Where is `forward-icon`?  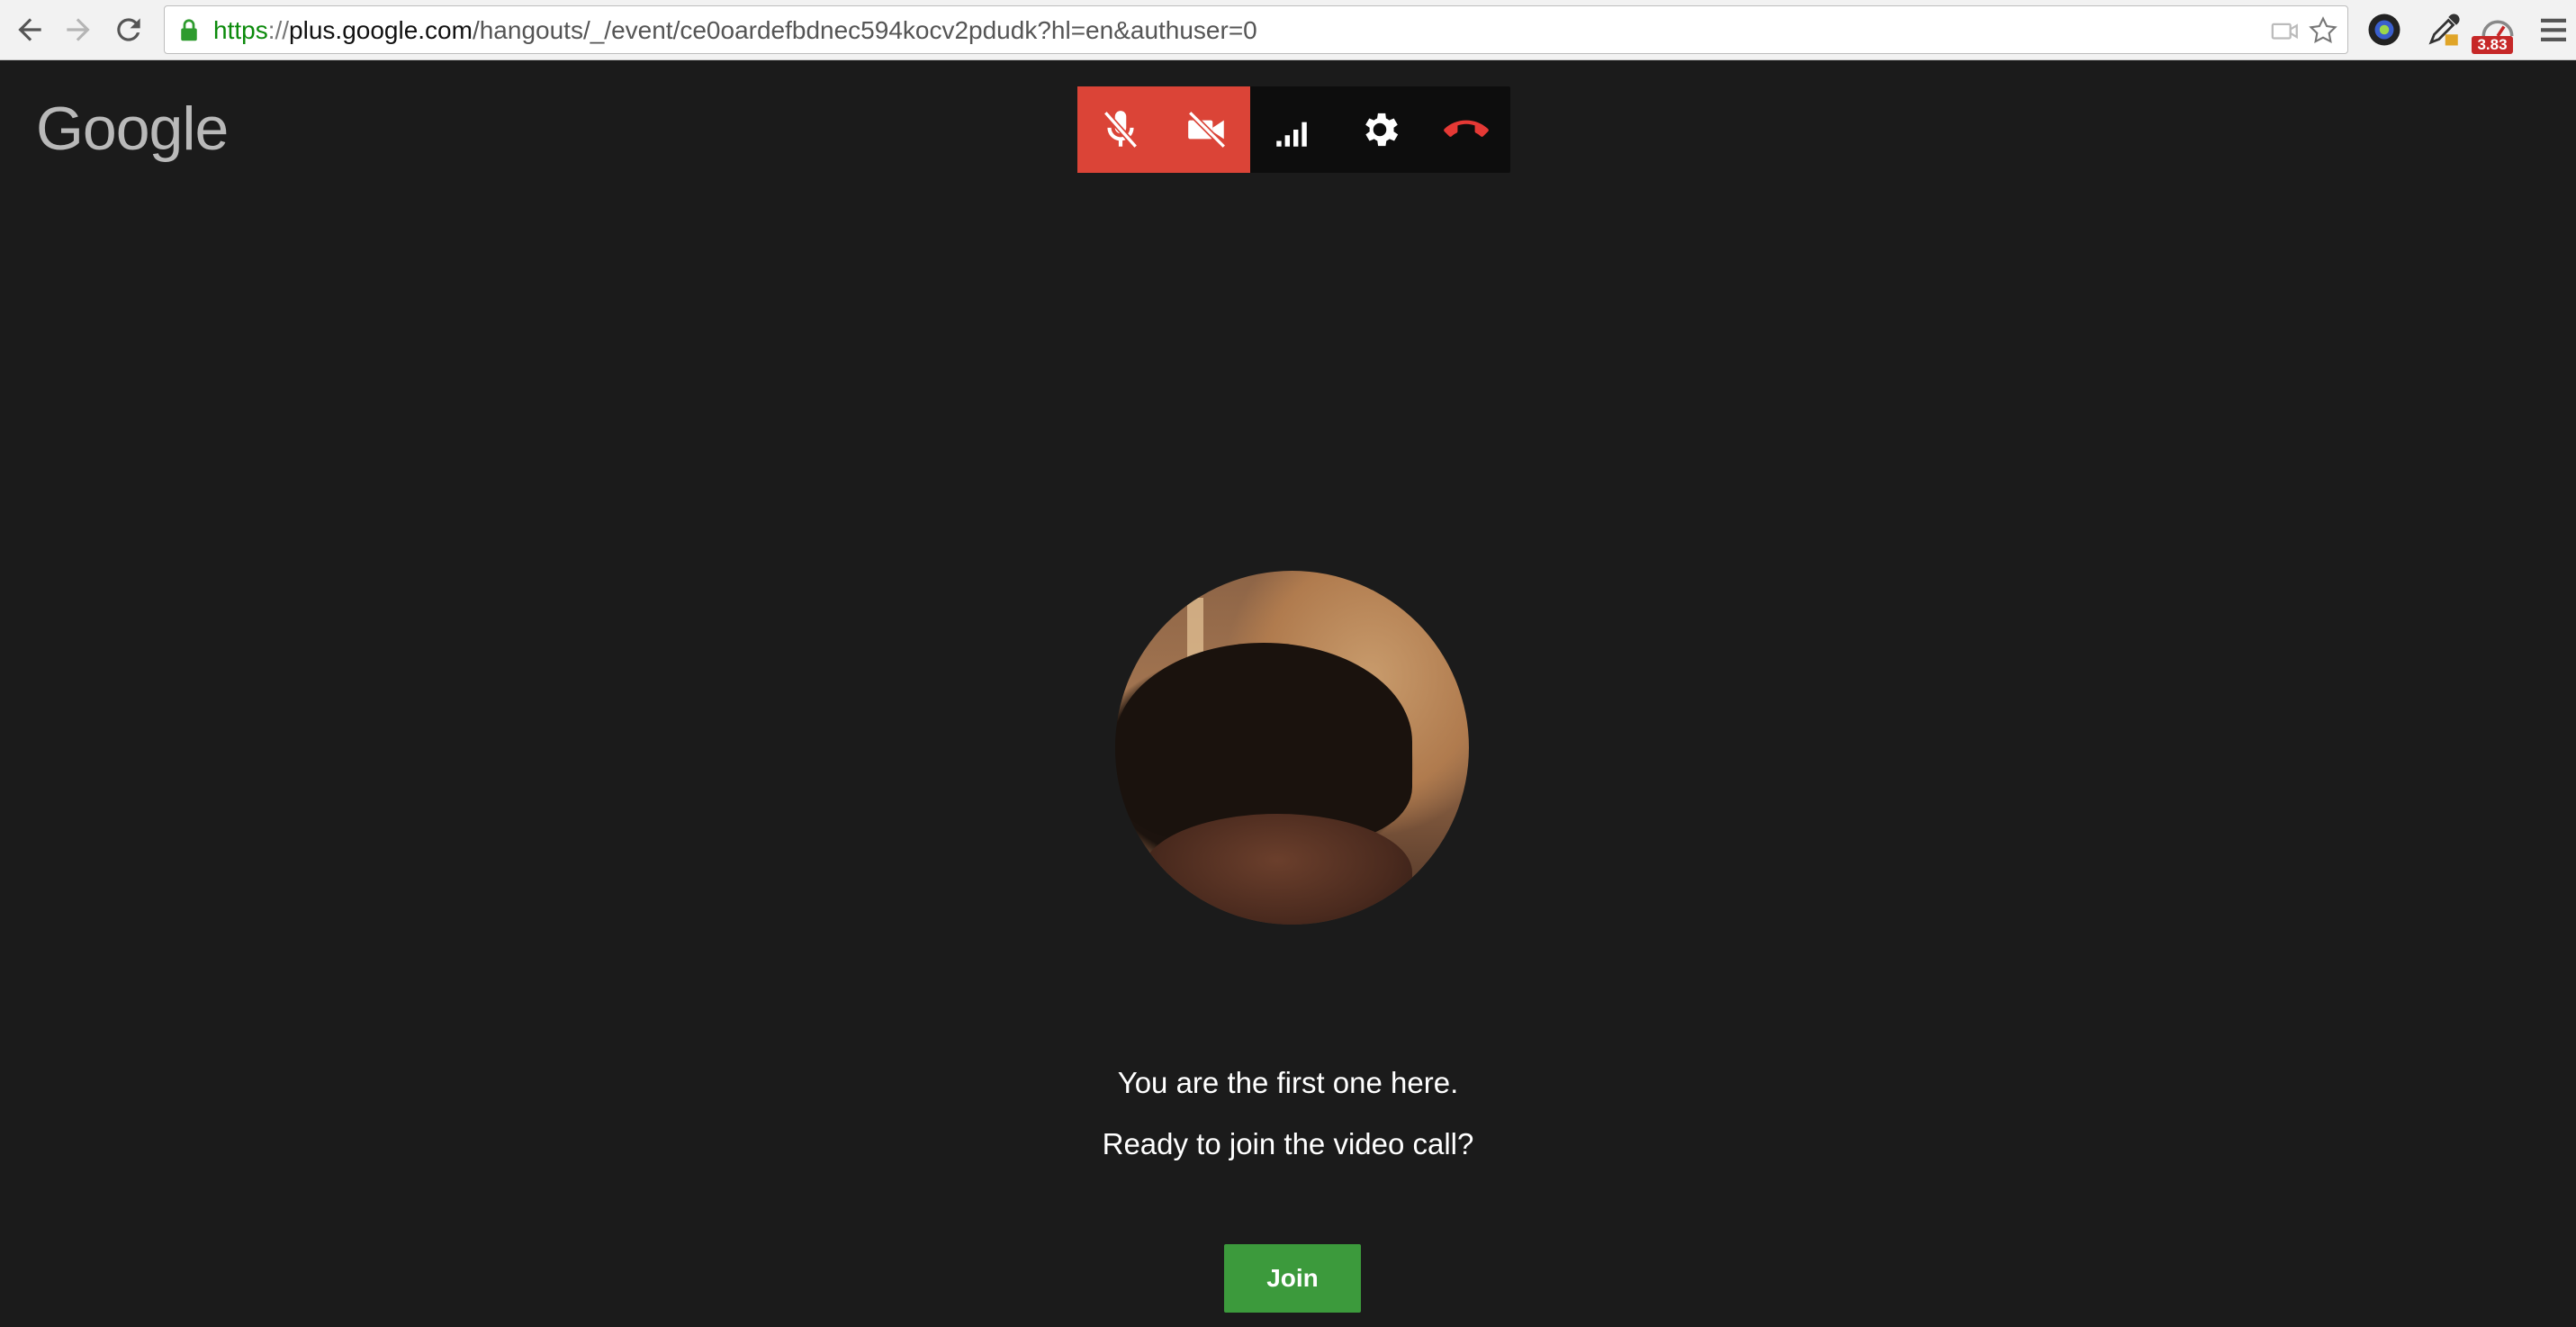 forward-icon is located at coordinates (78, 29).